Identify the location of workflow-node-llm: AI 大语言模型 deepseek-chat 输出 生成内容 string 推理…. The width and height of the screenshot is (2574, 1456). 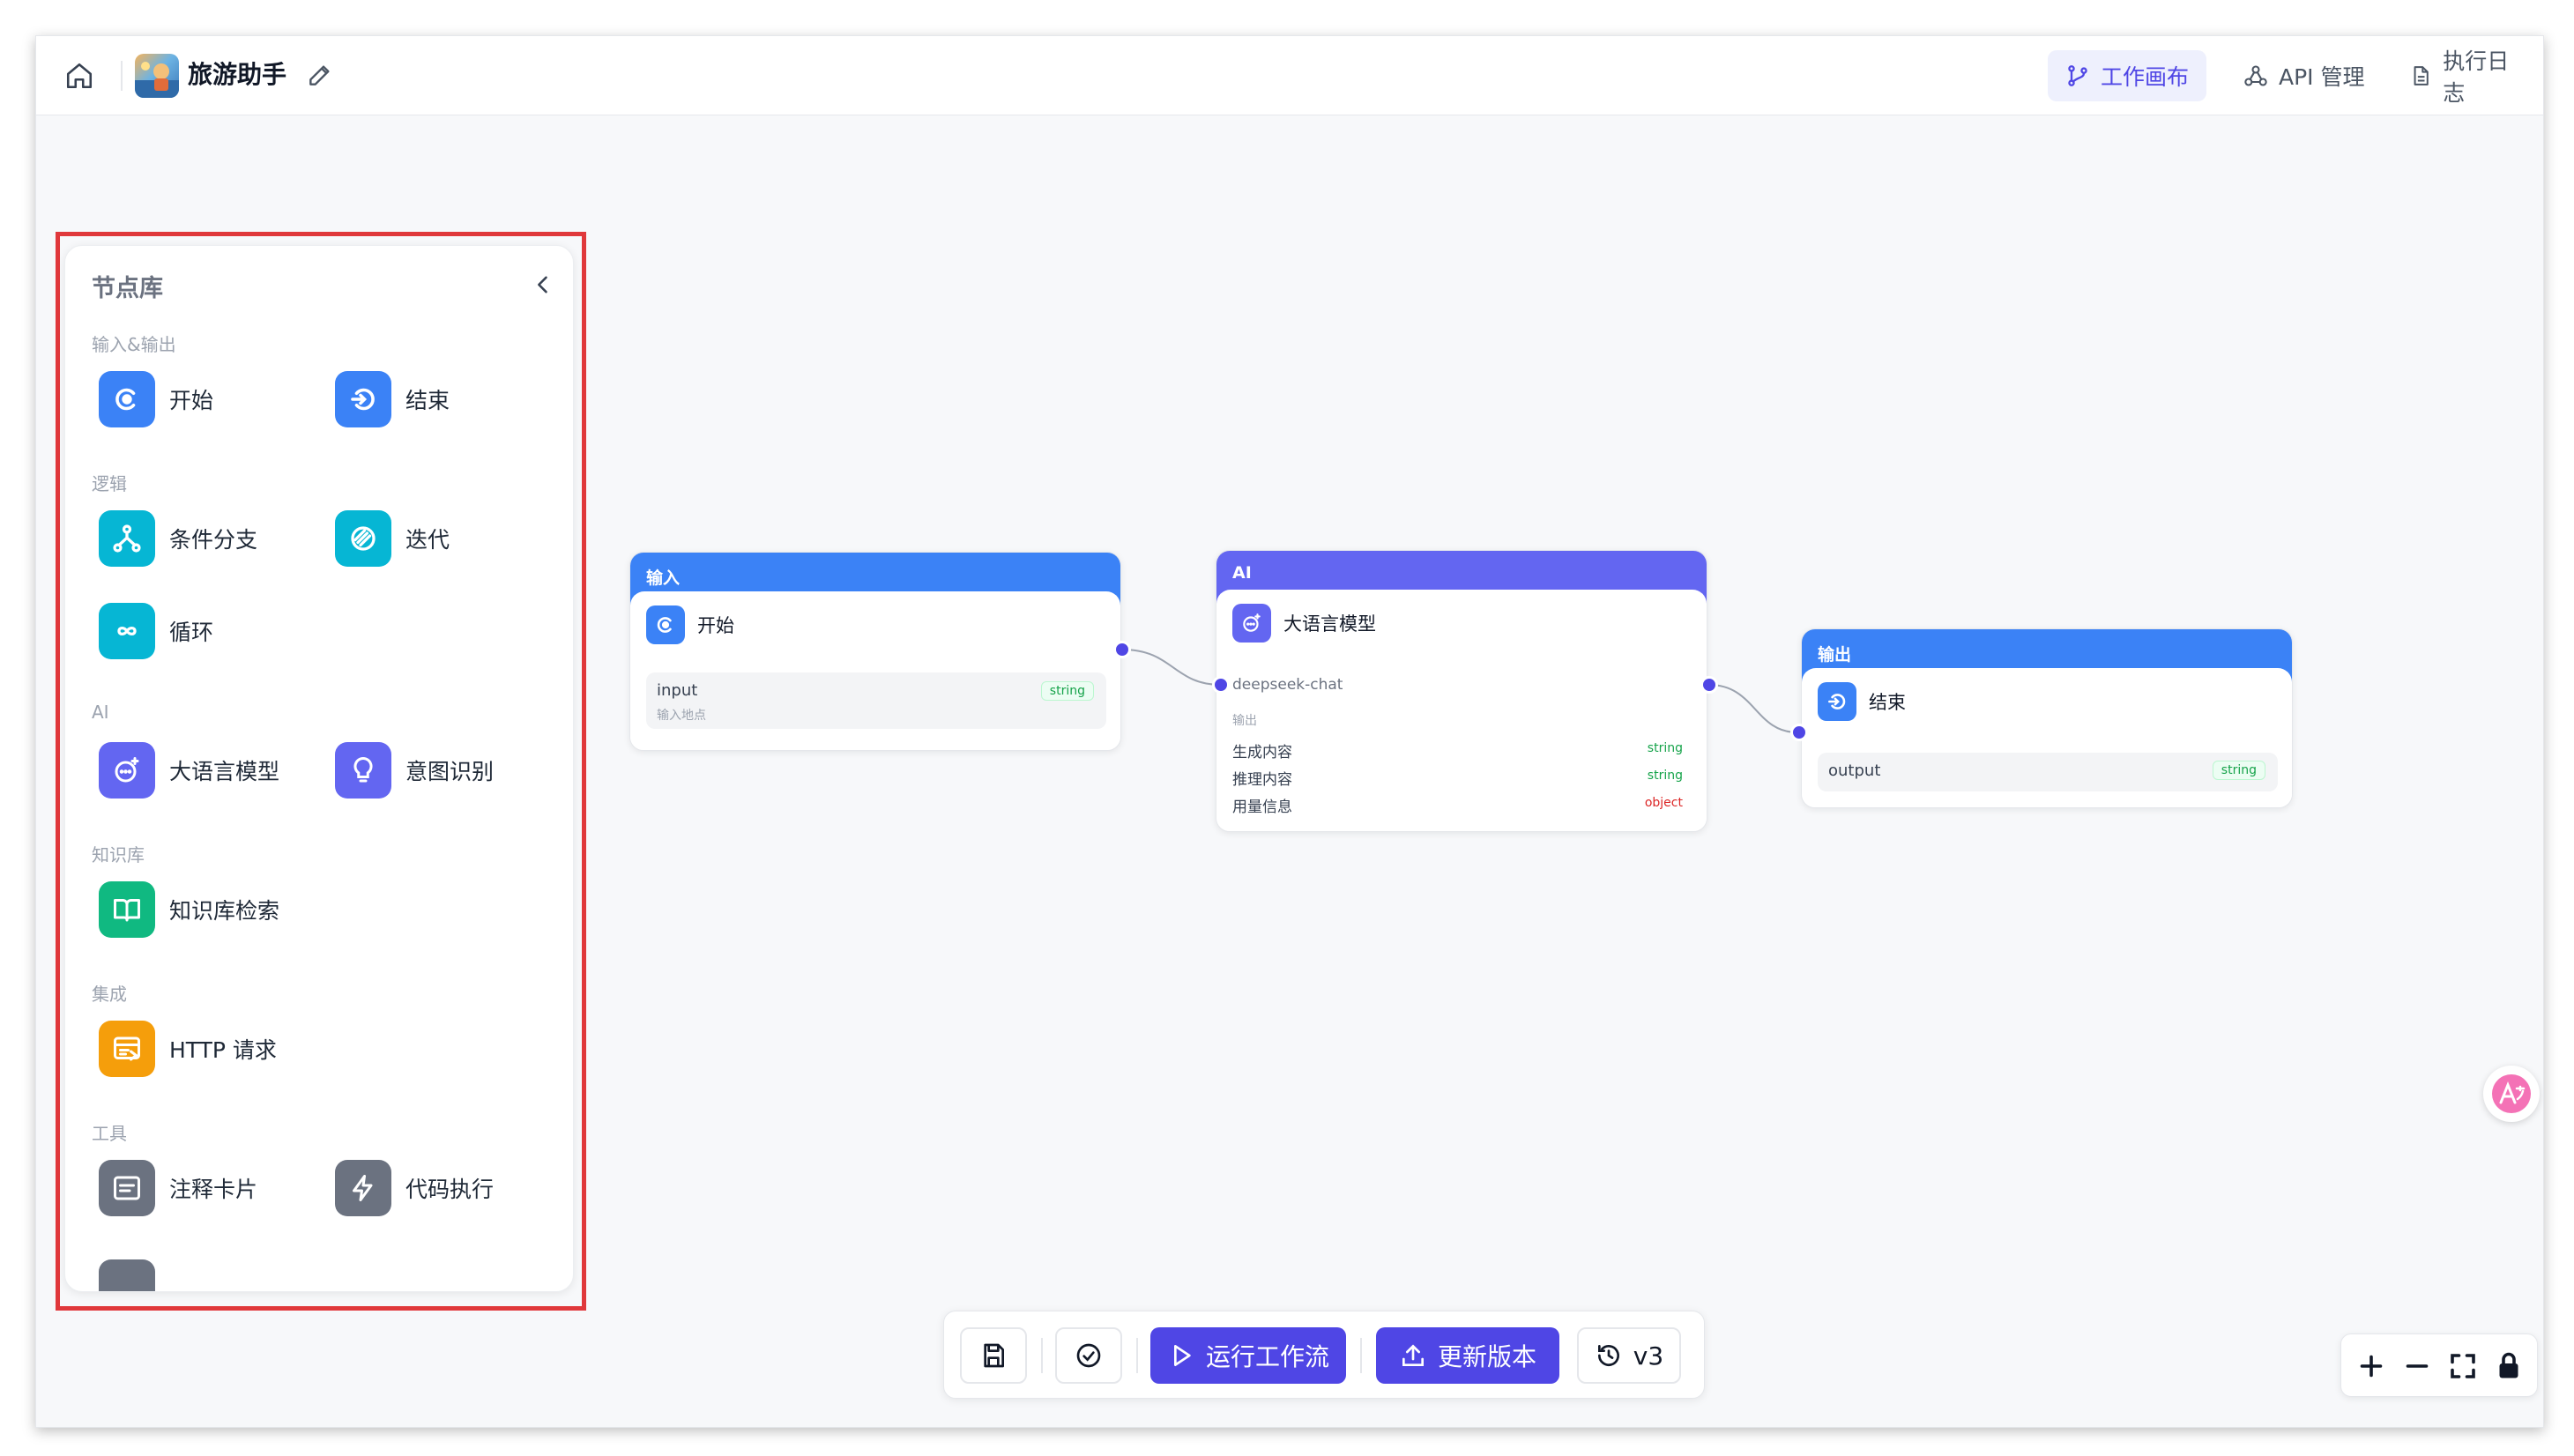
(1461, 691).